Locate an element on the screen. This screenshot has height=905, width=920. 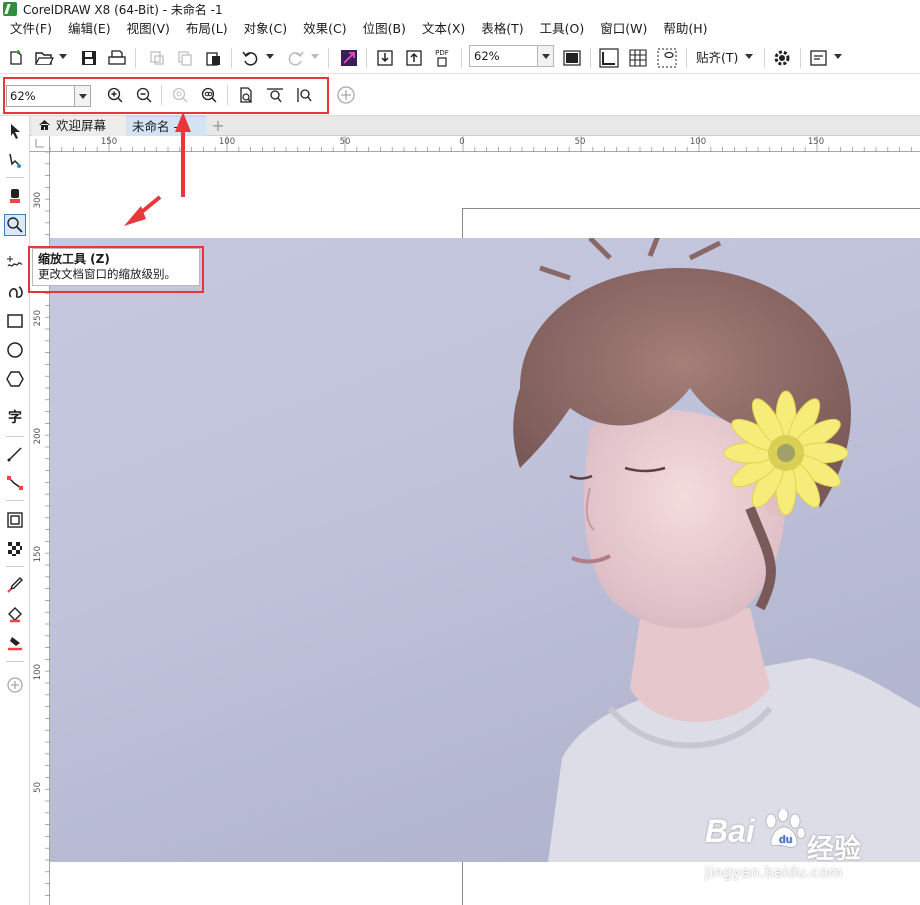
parallel-dimension-tool-icon is located at coordinates (15, 454).